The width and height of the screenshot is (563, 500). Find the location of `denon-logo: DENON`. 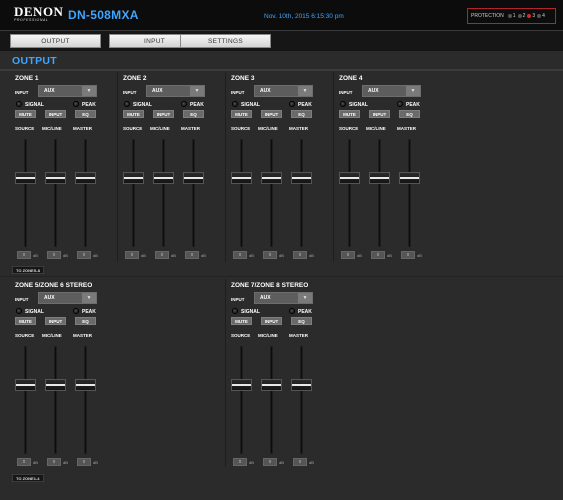

denon-logo: DENON is located at coordinates (39, 11).